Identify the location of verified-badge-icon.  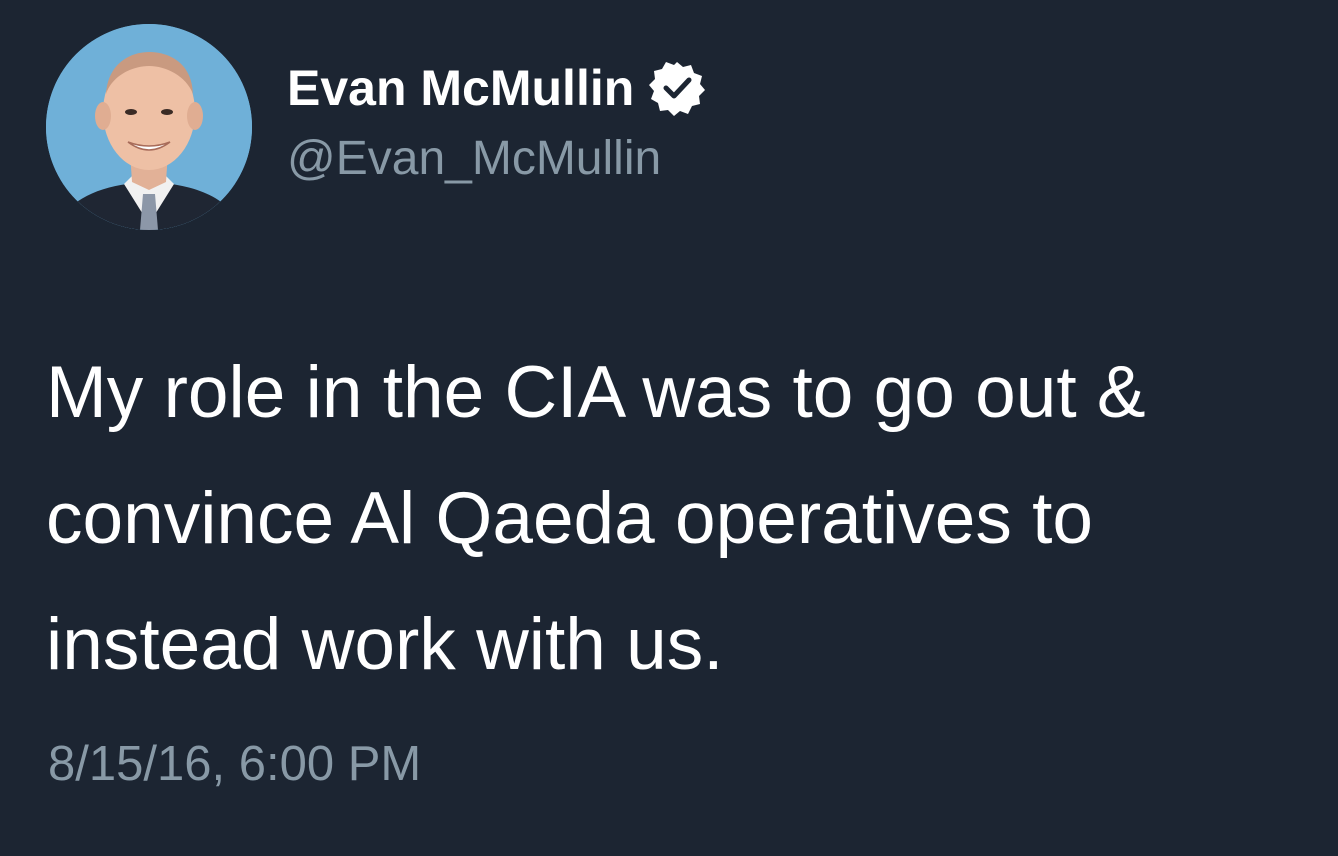
(677, 88).